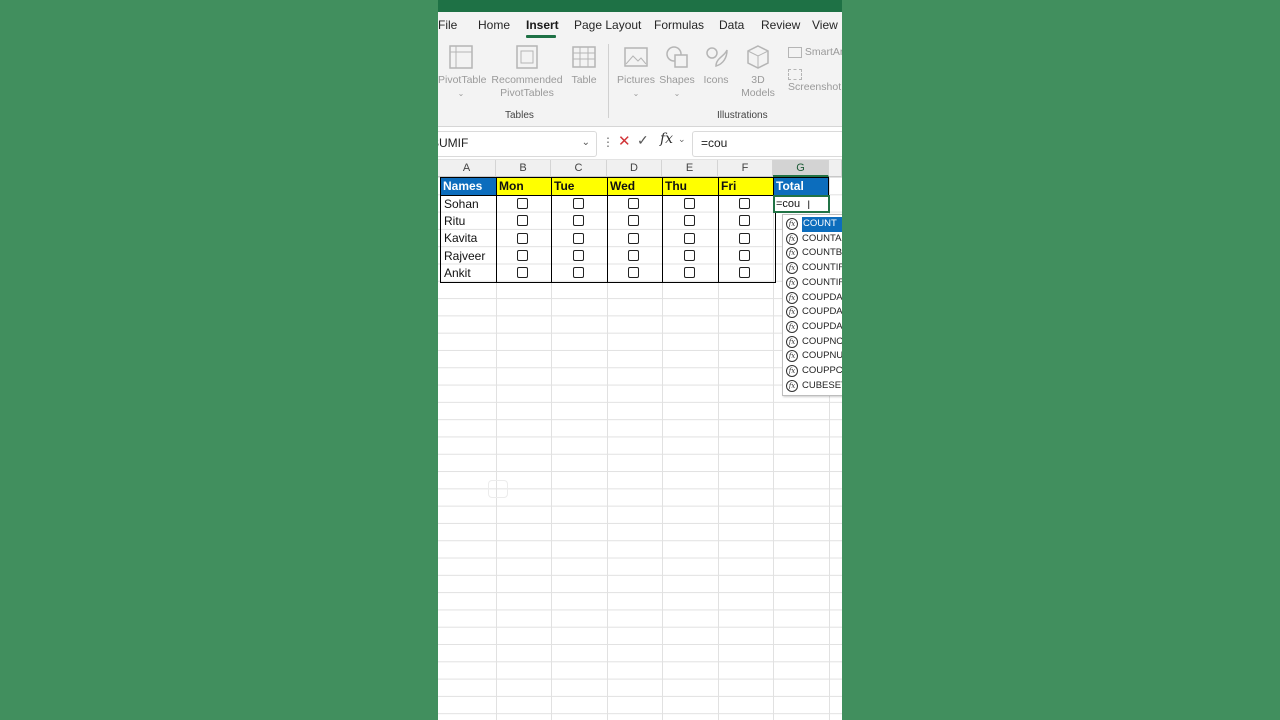  I want to click on group-separator, so click(608, 81).